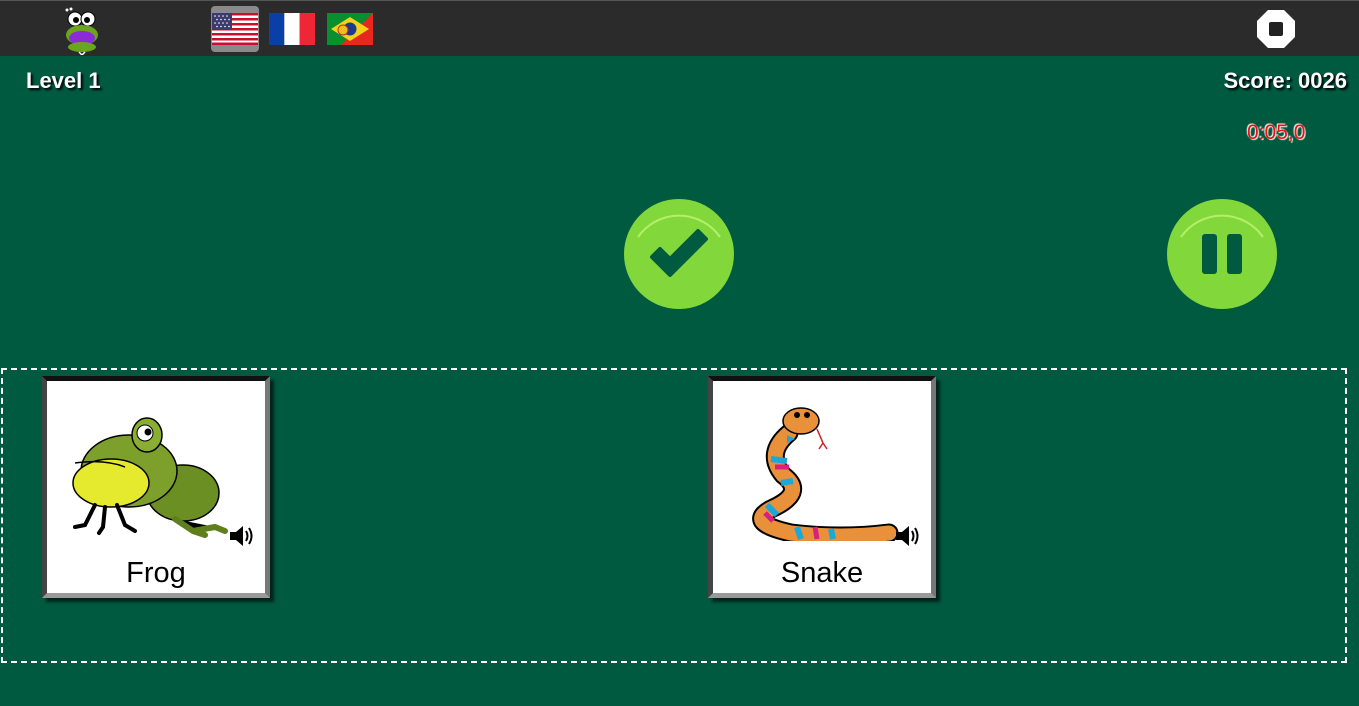  Describe the element at coordinates (822, 573) in the screenshot. I see `card-word: Snake` at that location.